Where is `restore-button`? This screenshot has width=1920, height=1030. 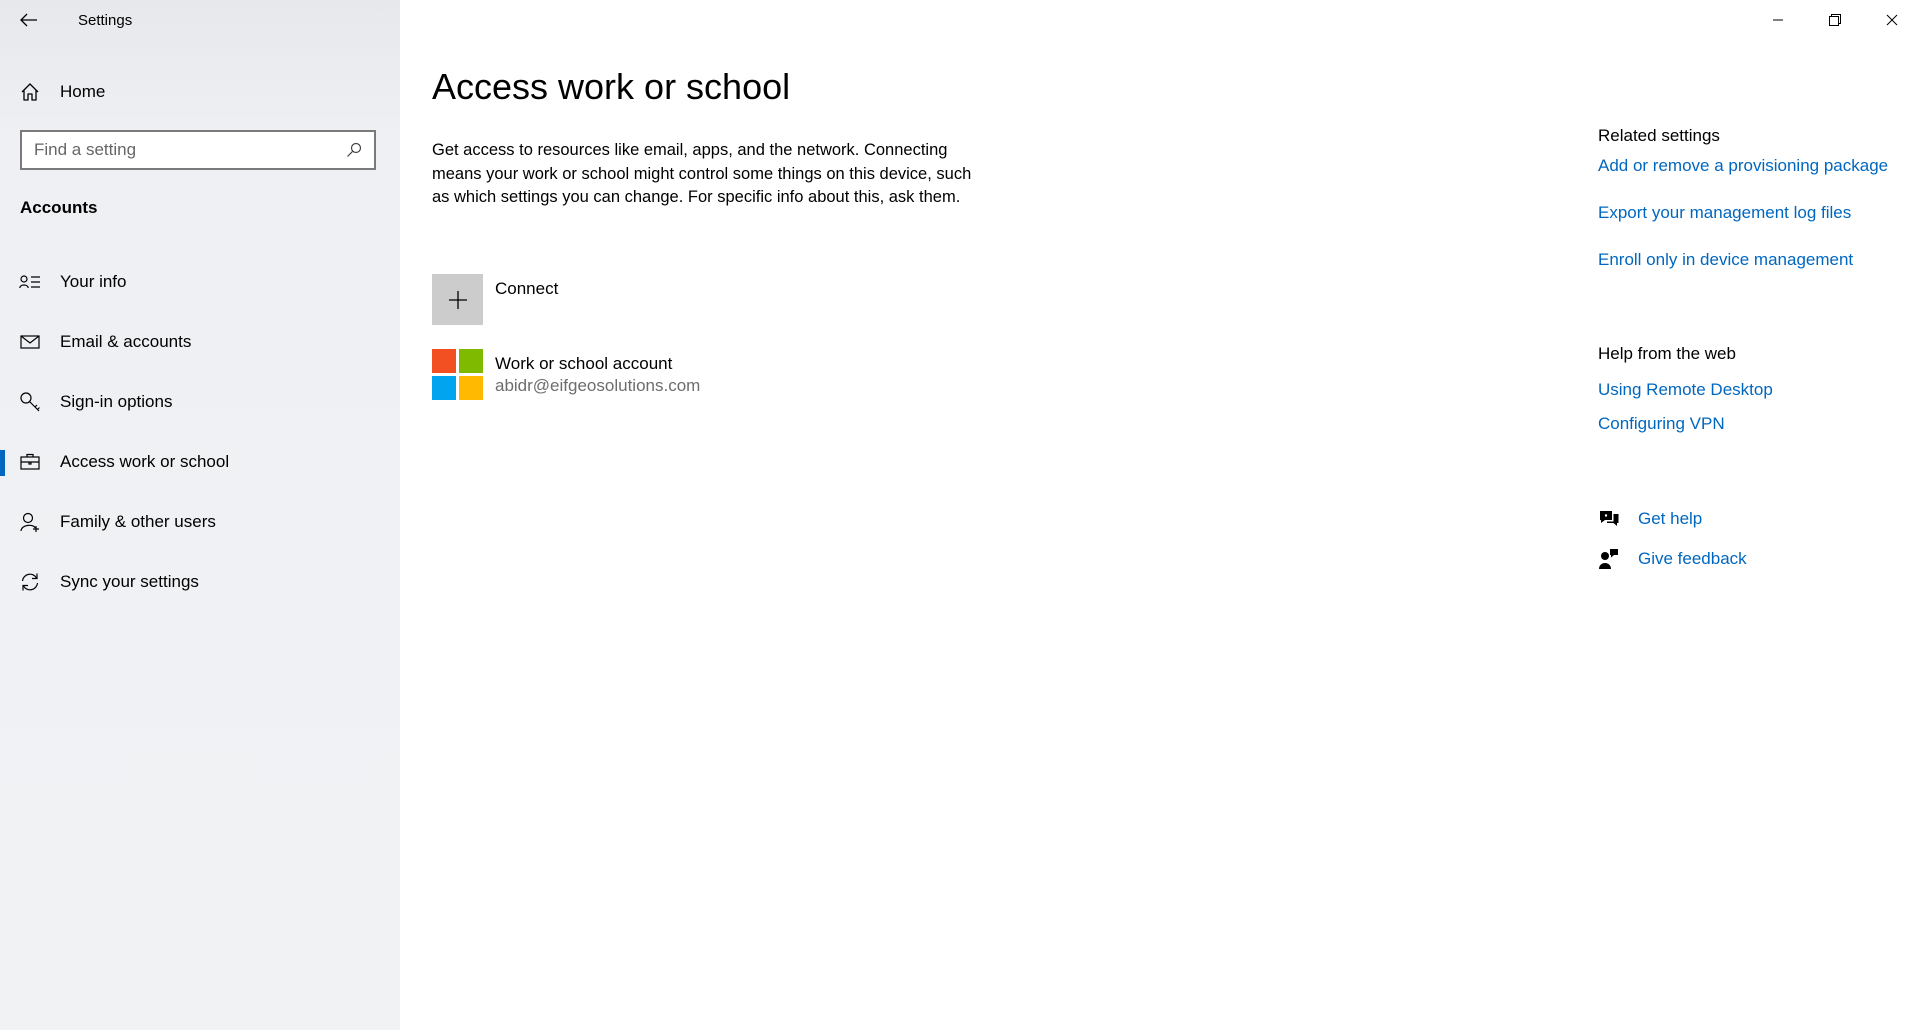
restore-button is located at coordinates (1834, 20).